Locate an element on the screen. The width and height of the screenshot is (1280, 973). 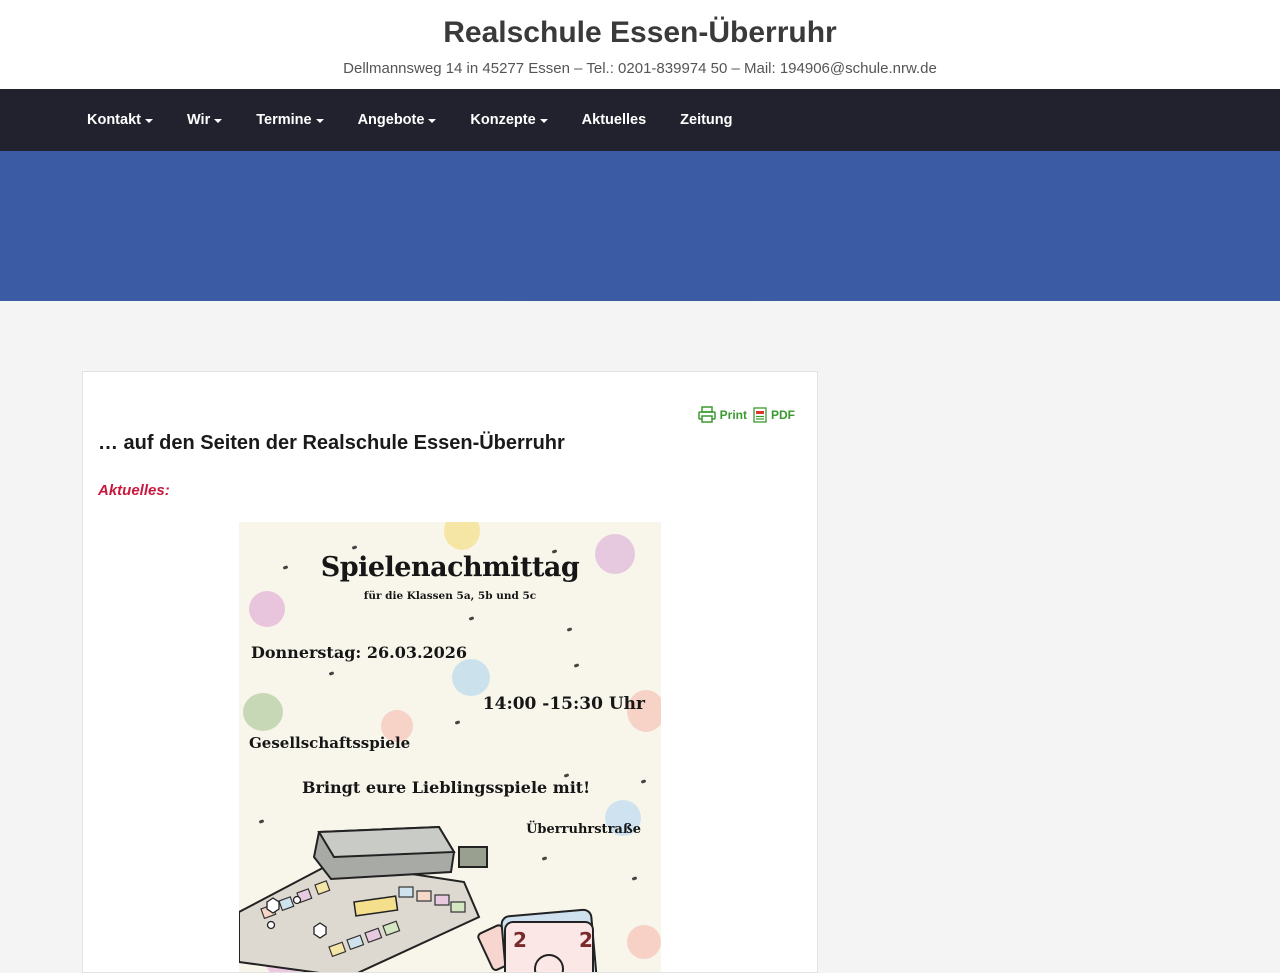
nav-item-label: Zeitung is located at coordinates (706, 120).